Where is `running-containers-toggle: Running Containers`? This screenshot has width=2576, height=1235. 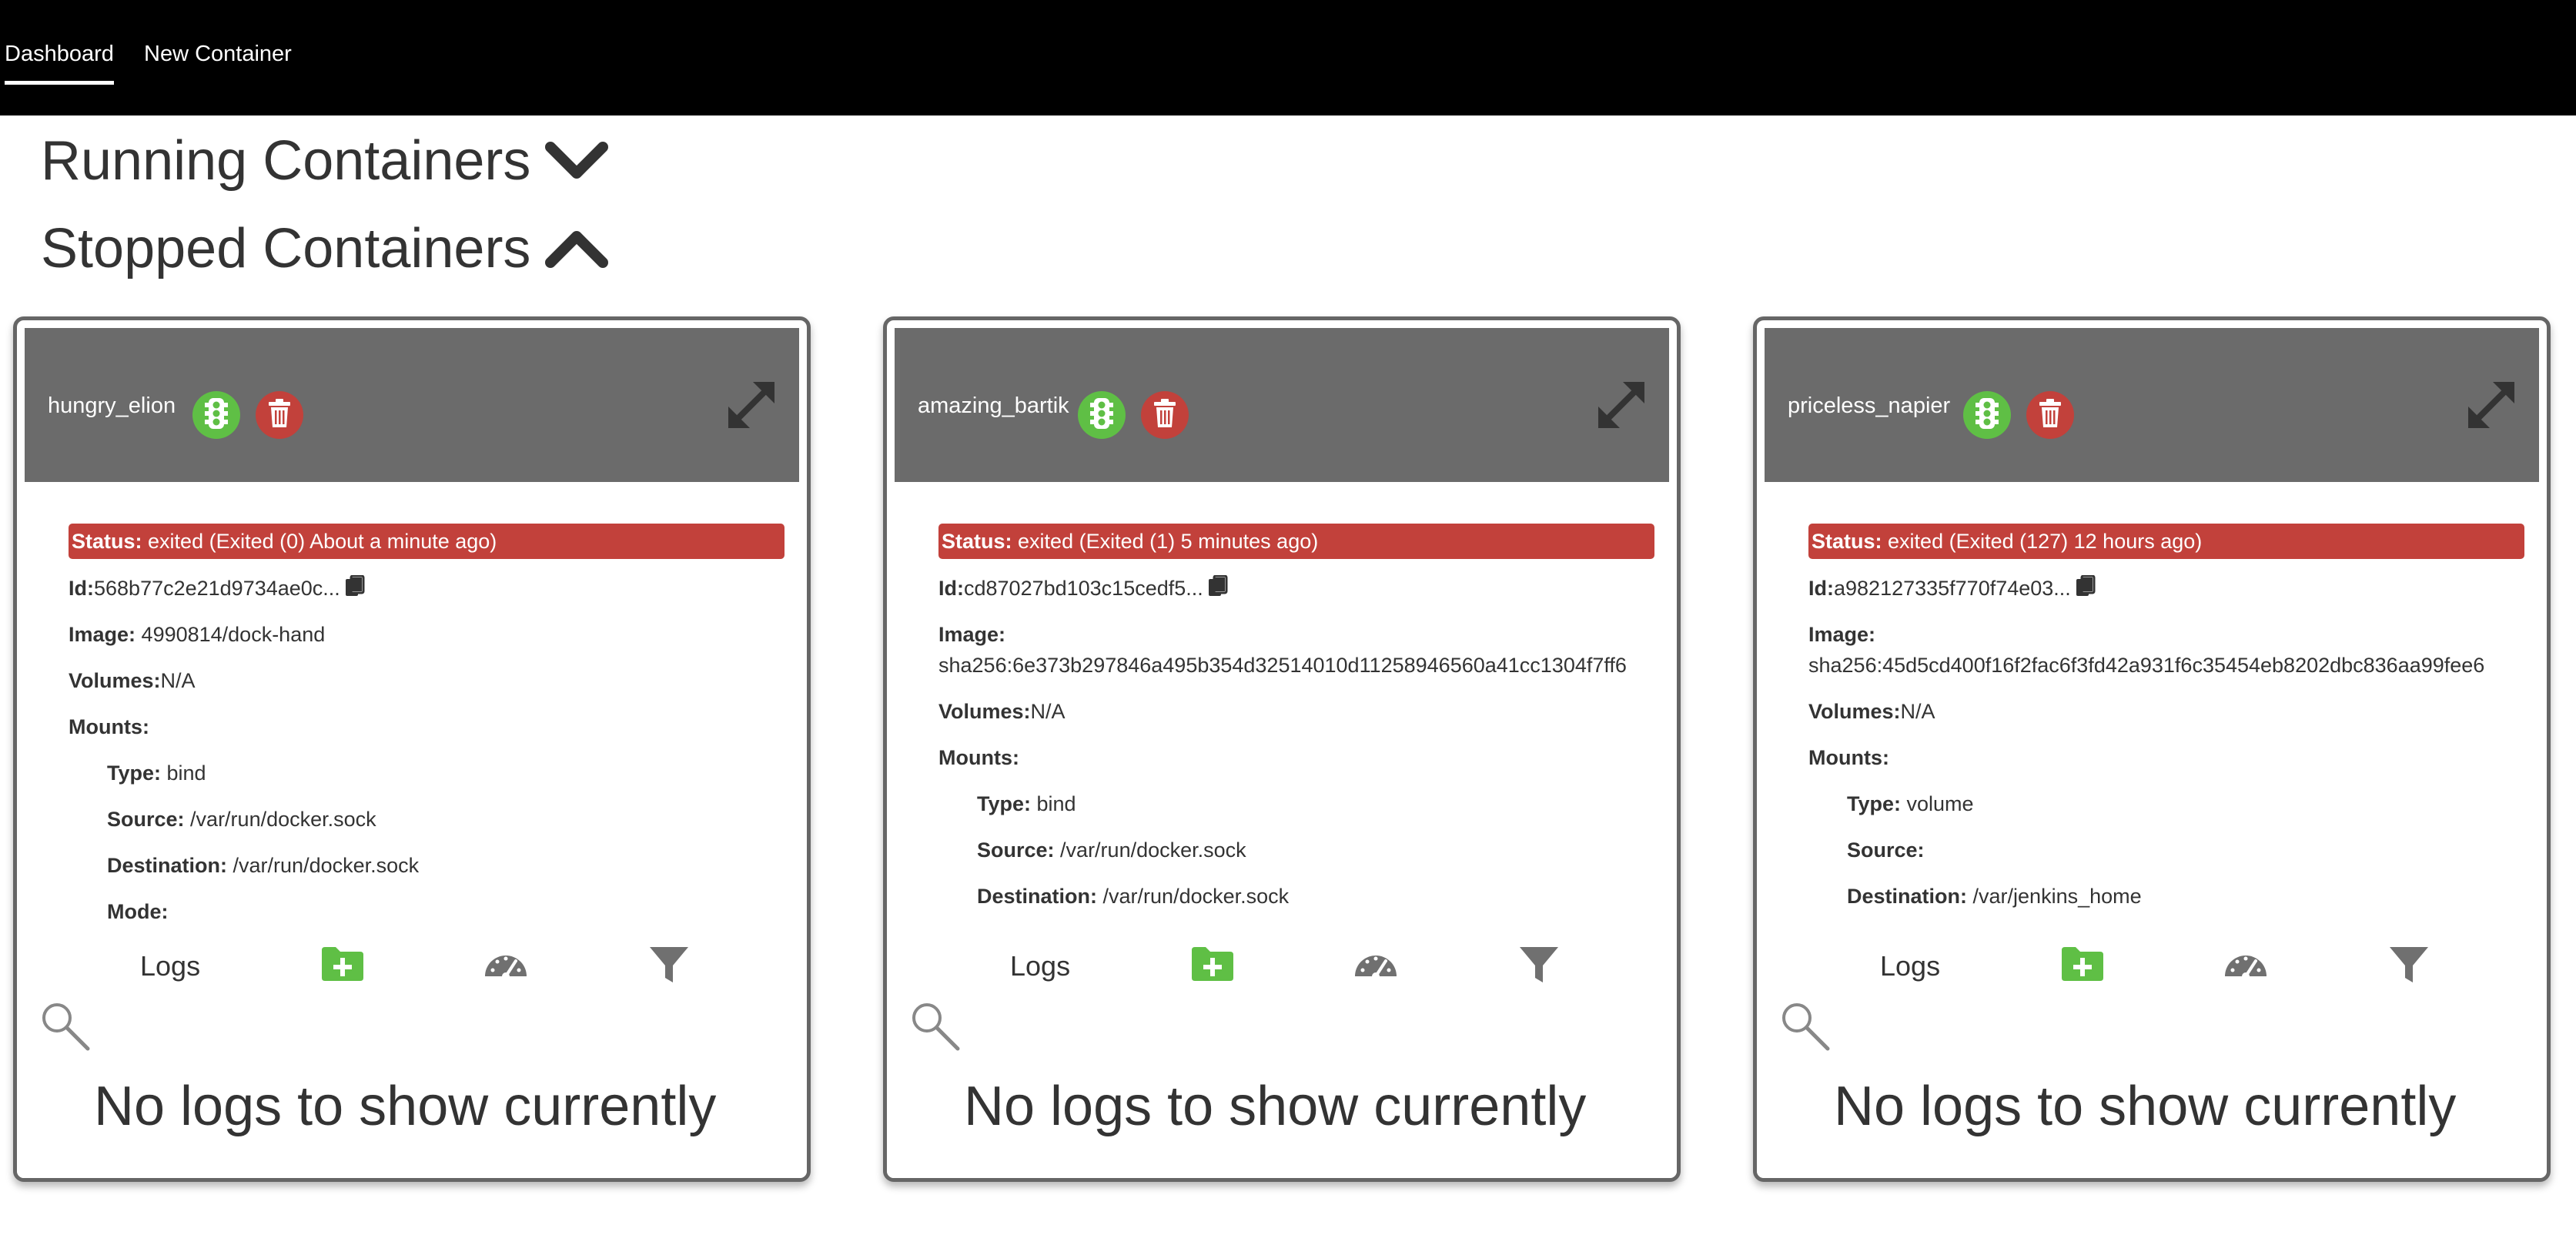 running-containers-toggle: Running Containers is located at coordinates (325, 161).